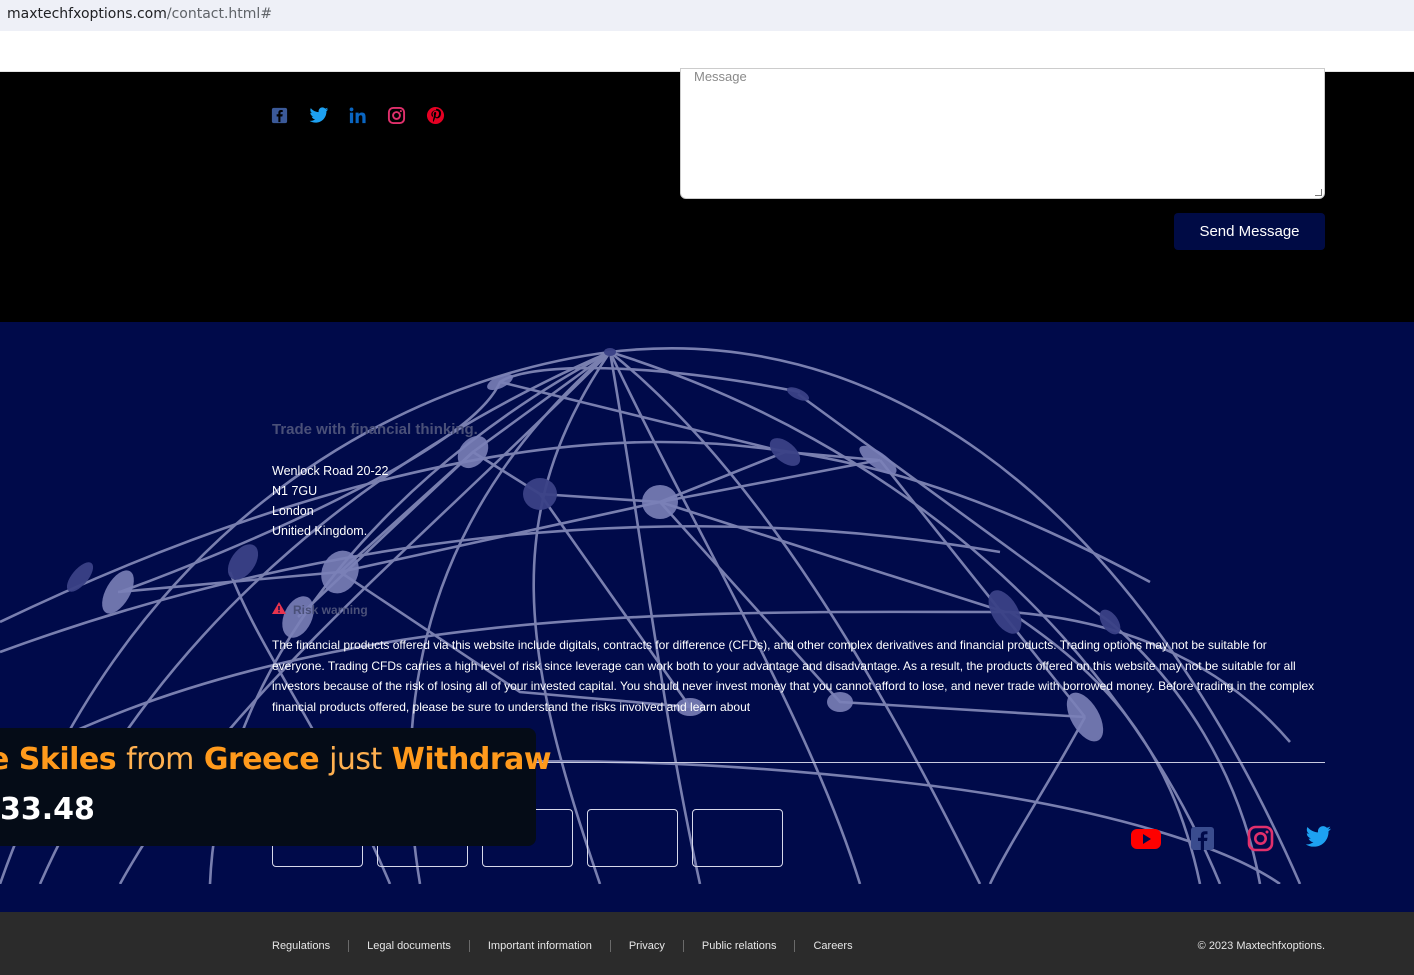 The width and height of the screenshot is (1414, 975). What do you see at coordinates (739, 946) in the screenshot?
I see `link-public-relations: Public relations` at bounding box center [739, 946].